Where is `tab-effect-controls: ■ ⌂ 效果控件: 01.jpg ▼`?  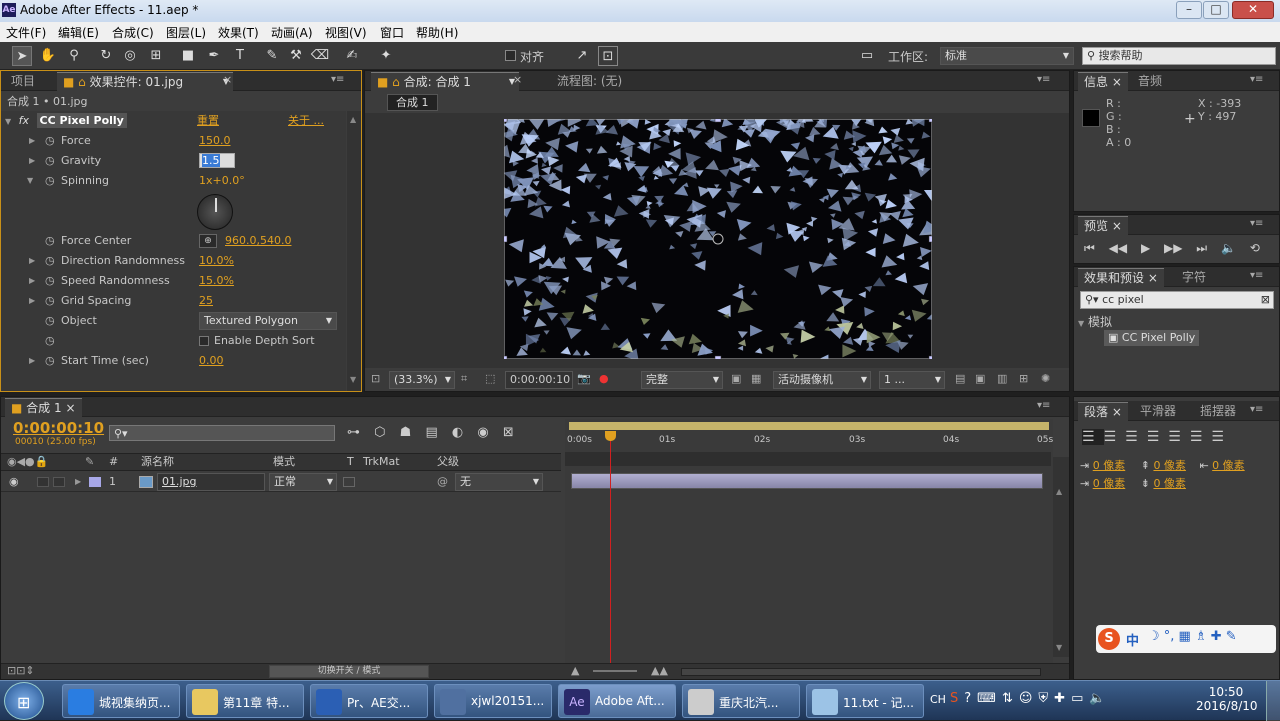 tab-effect-controls: ■ ⌂ 效果控件: 01.jpg ▼ is located at coordinates (145, 81).